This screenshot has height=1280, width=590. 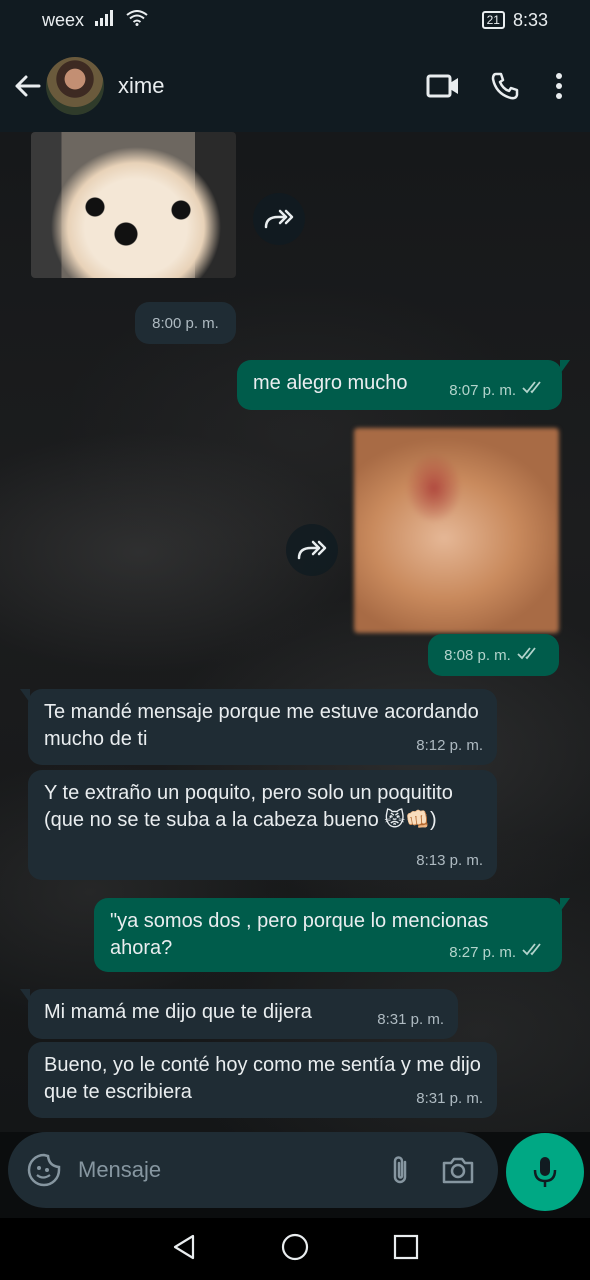 I want to click on battery-level: 21, so click(x=493, y=20).